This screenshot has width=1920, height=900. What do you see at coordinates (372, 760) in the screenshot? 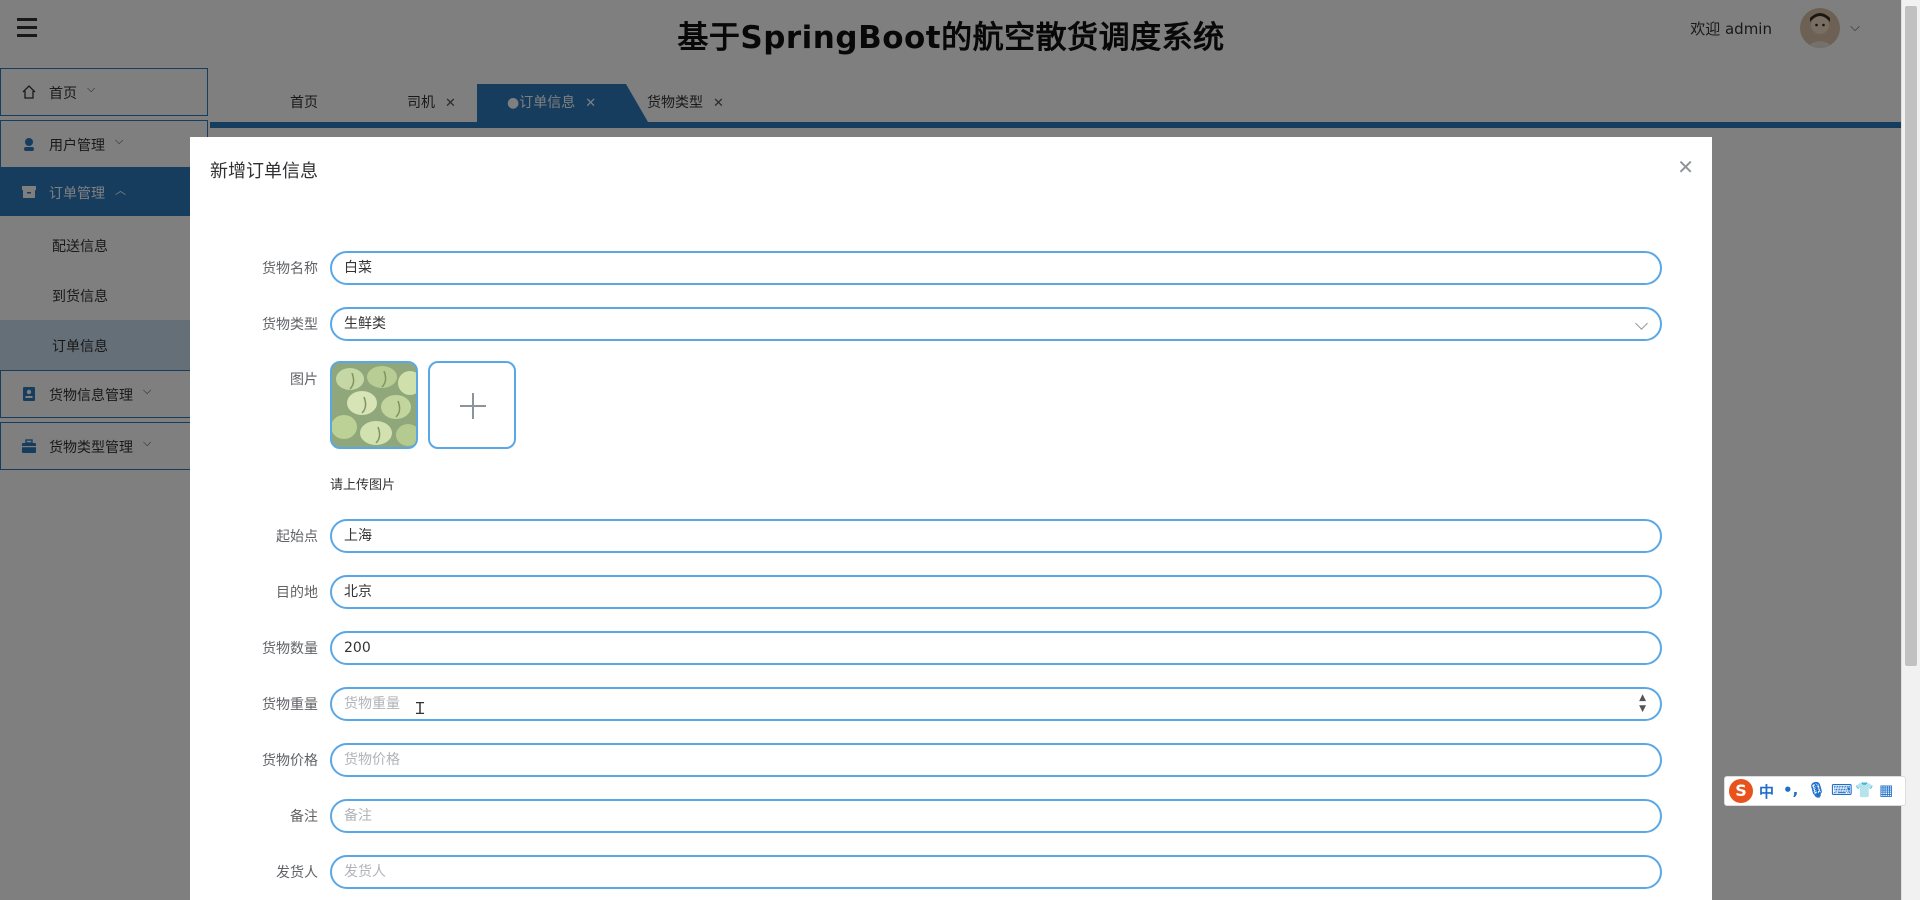
I see `input-placeholder: 货物价格` at bounding box center [372, 760].